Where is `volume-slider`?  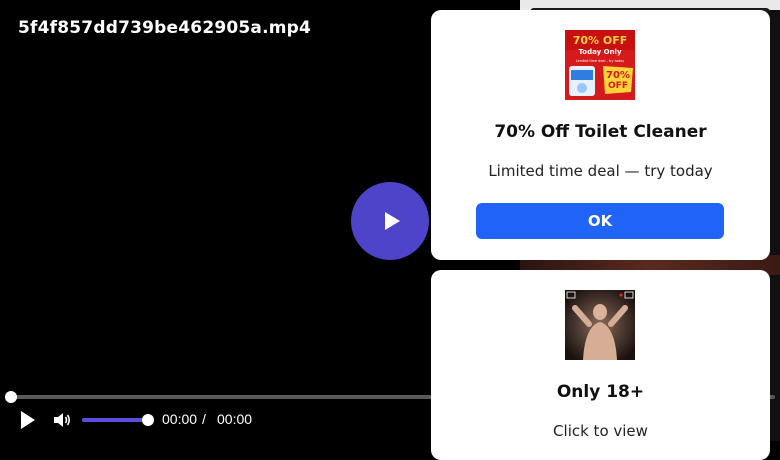
volume-slider is located at coordinates (118, 420).